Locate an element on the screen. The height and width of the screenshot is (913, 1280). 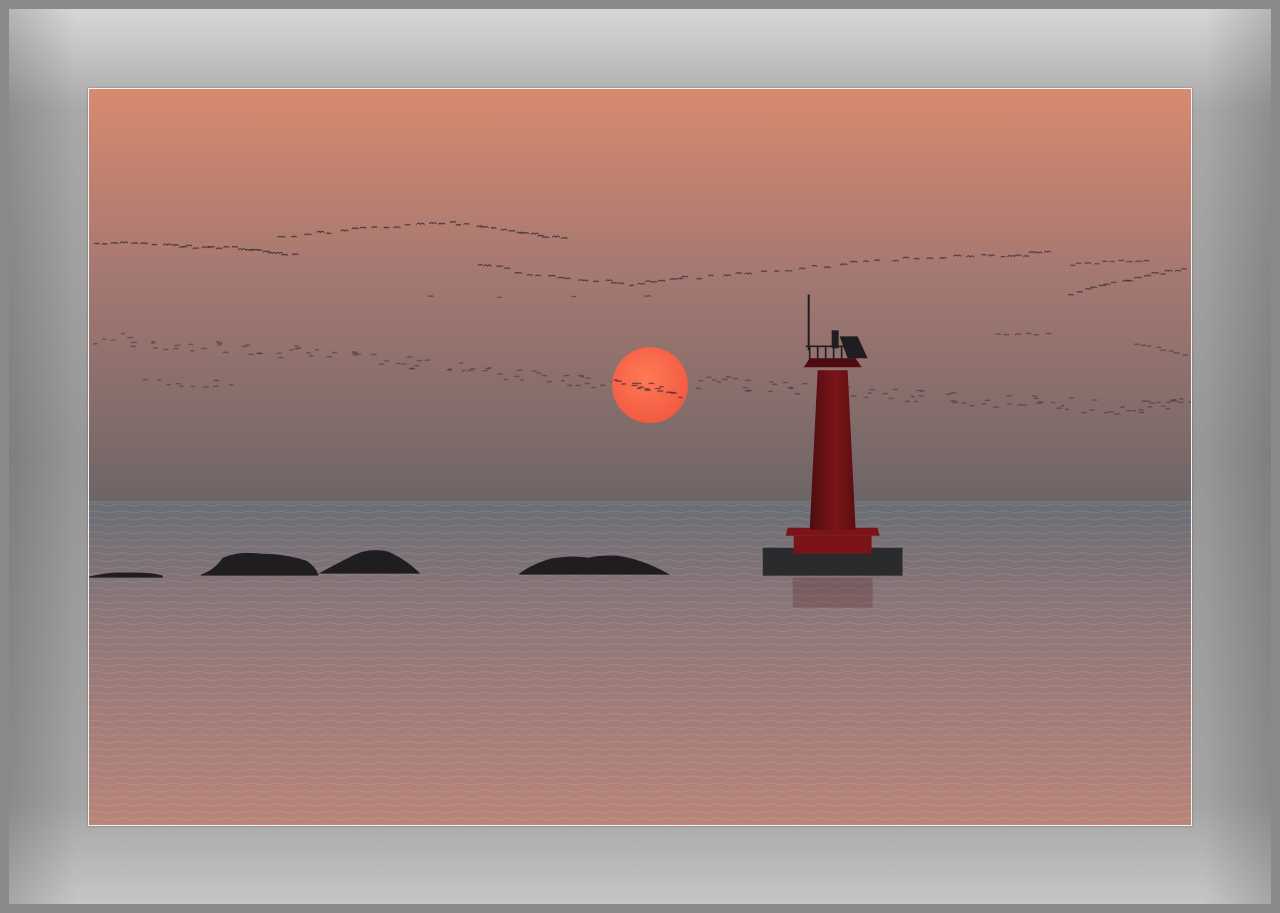
lighthouse-reflection is located at coordinates (832, 592).